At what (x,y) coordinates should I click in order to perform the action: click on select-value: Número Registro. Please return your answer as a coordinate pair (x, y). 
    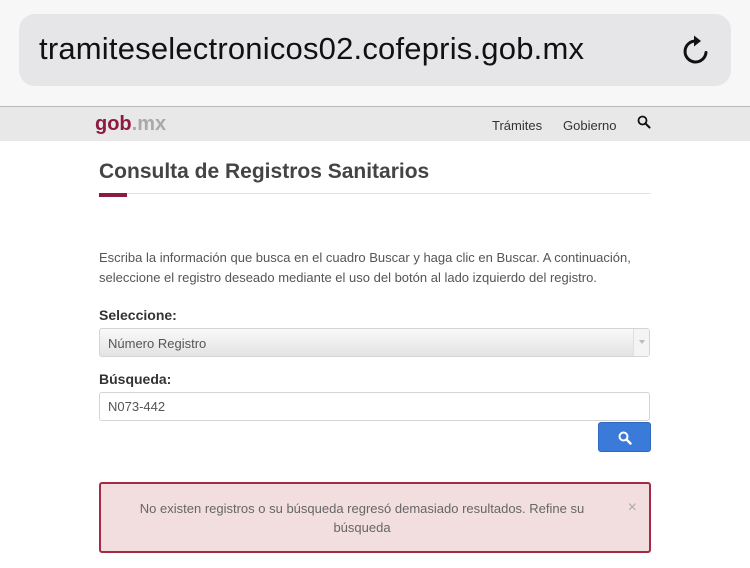
    Looking at the image, I should click on (157, 343).